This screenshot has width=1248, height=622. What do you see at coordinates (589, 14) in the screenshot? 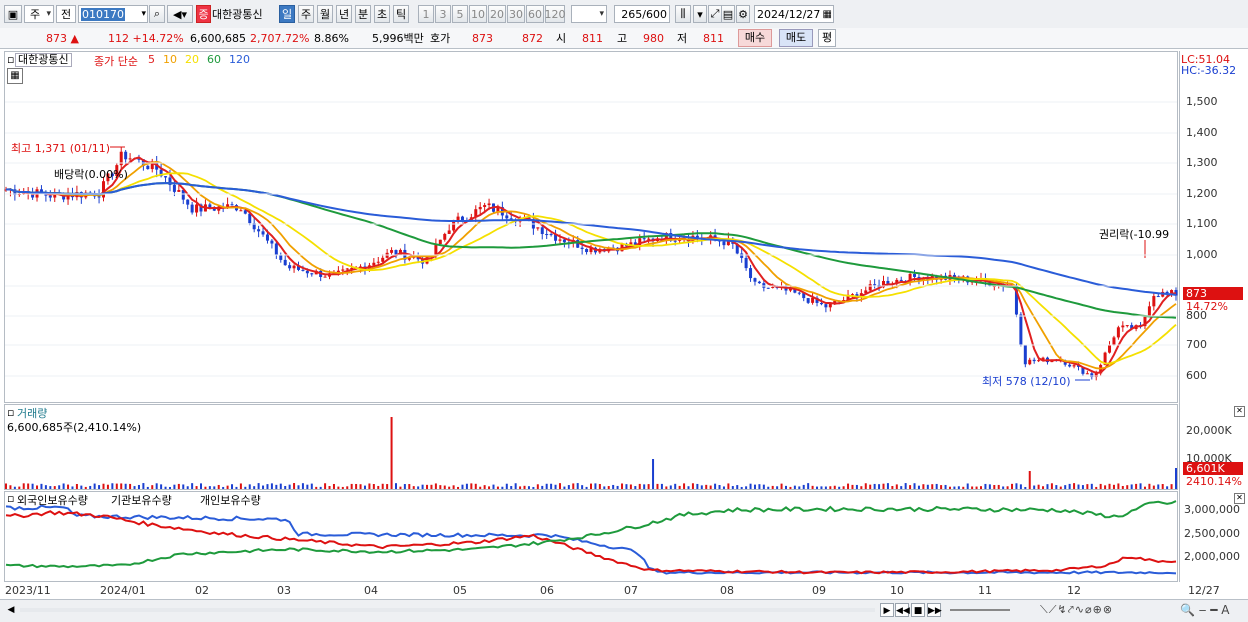
I see `minute-custom-select` at bounding box center [589, 14].